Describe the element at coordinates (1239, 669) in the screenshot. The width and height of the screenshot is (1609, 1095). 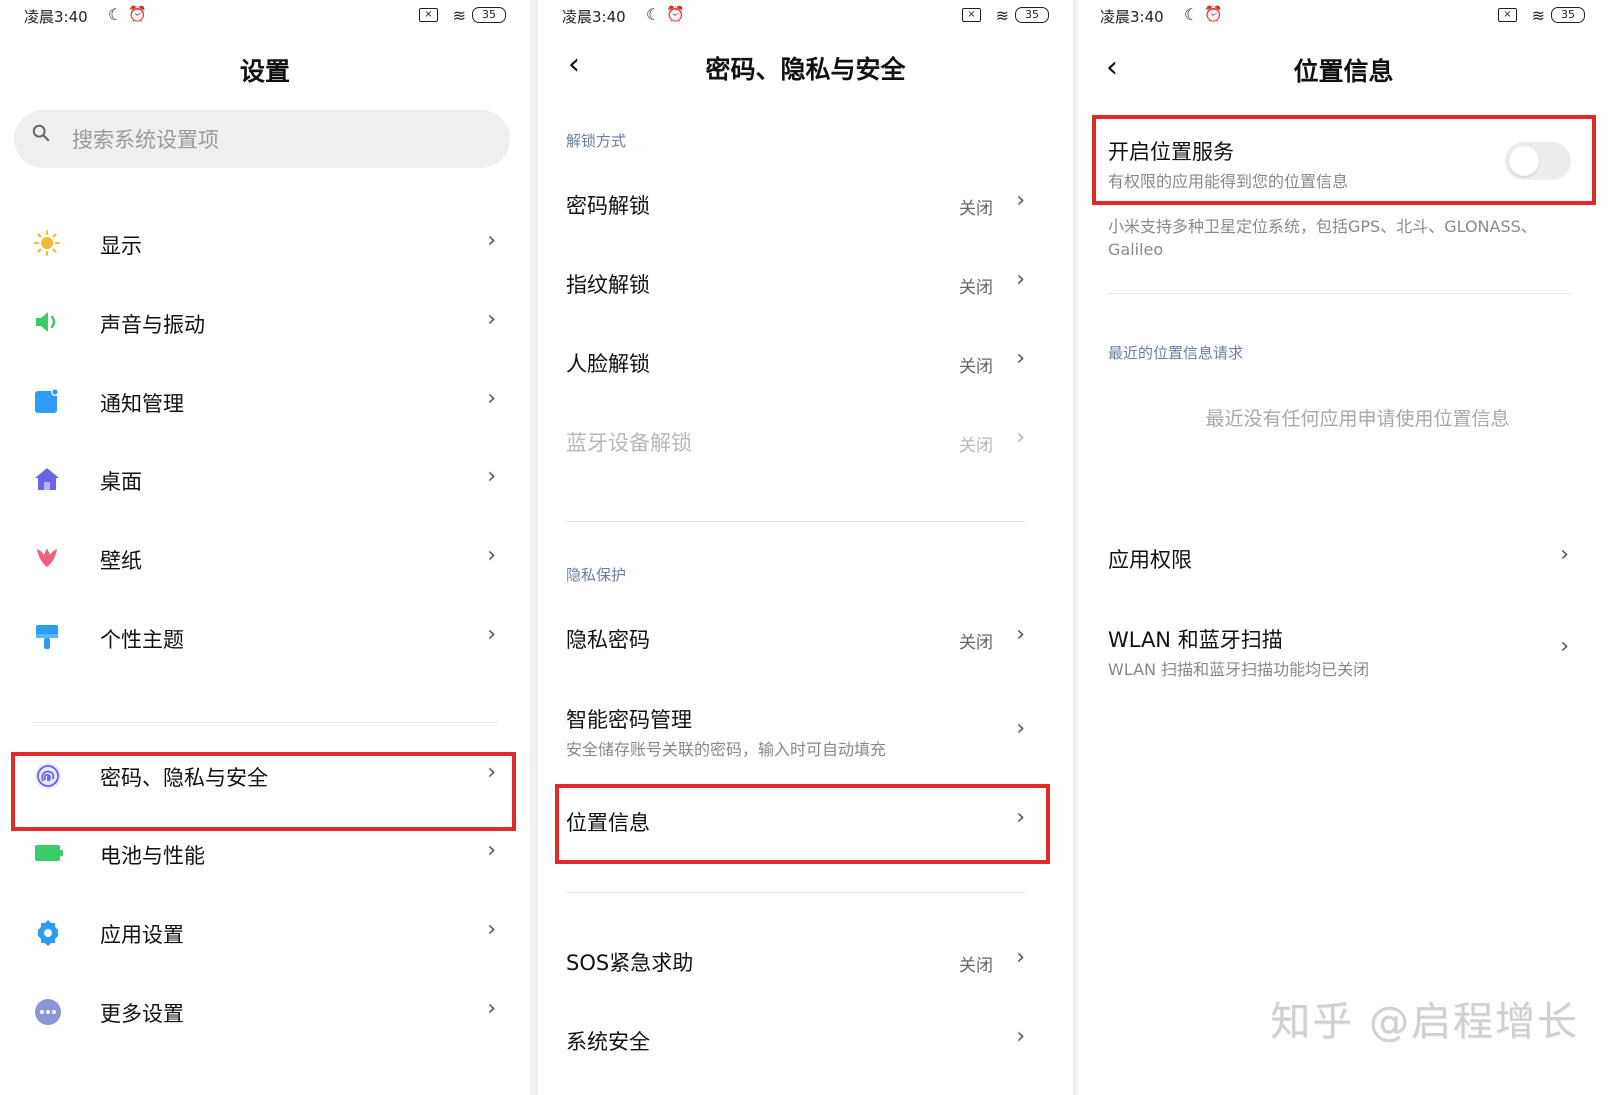
I see `item-subtitle: WLAN 扫描和蓝牙扫描功能均已关闭` at that location.